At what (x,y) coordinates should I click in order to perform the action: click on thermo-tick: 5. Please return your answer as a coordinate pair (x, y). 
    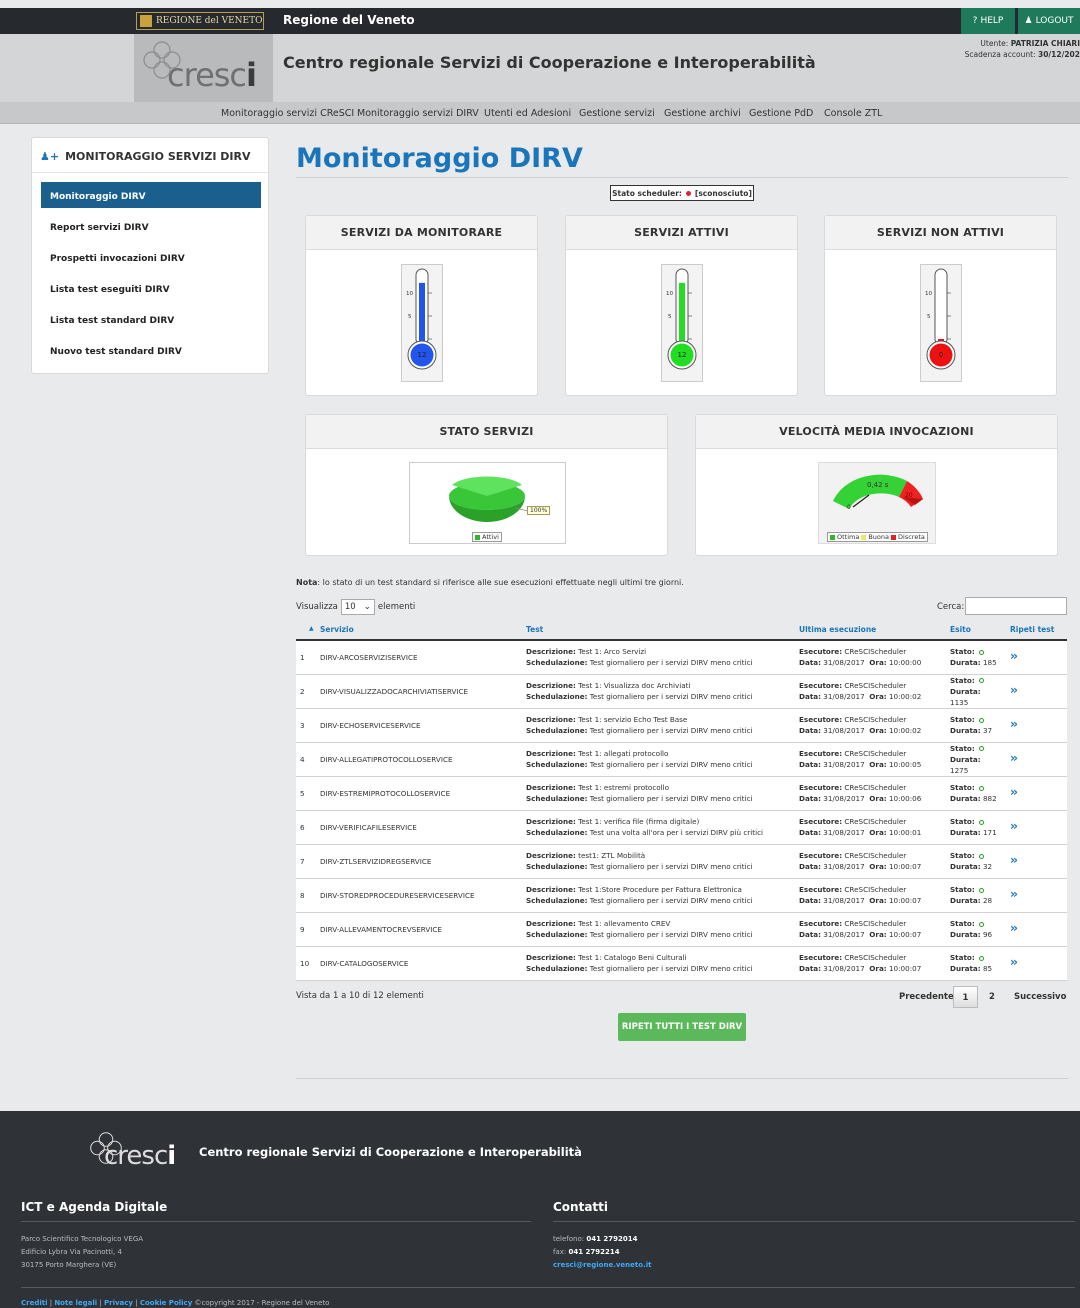
    Looking at the image, I should click on (670, 317).